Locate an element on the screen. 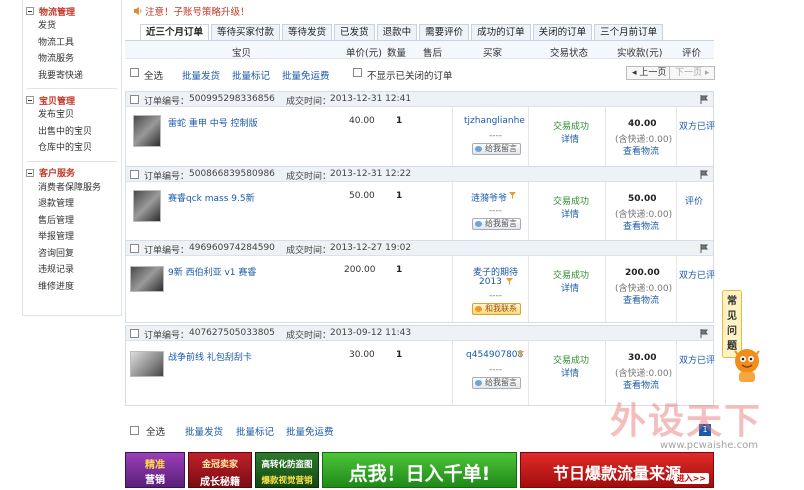 This screenshot has height=490, width=804. sidebar-item-on-sale: 出售中的宝贝 is located at coordinates (72, 132).